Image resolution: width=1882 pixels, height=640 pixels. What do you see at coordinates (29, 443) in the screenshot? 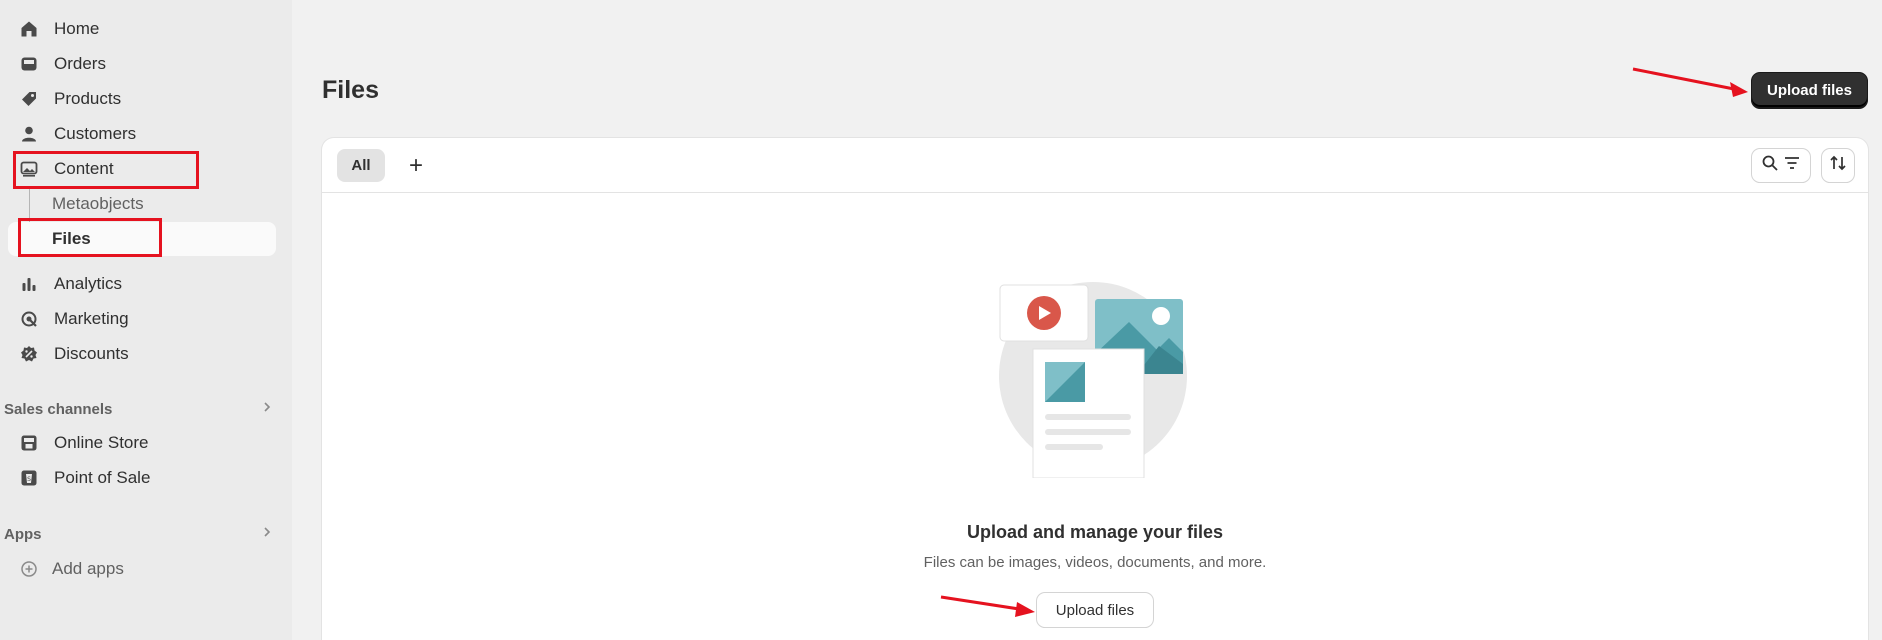
I see `store-icon` at bounding box center [29, 443].